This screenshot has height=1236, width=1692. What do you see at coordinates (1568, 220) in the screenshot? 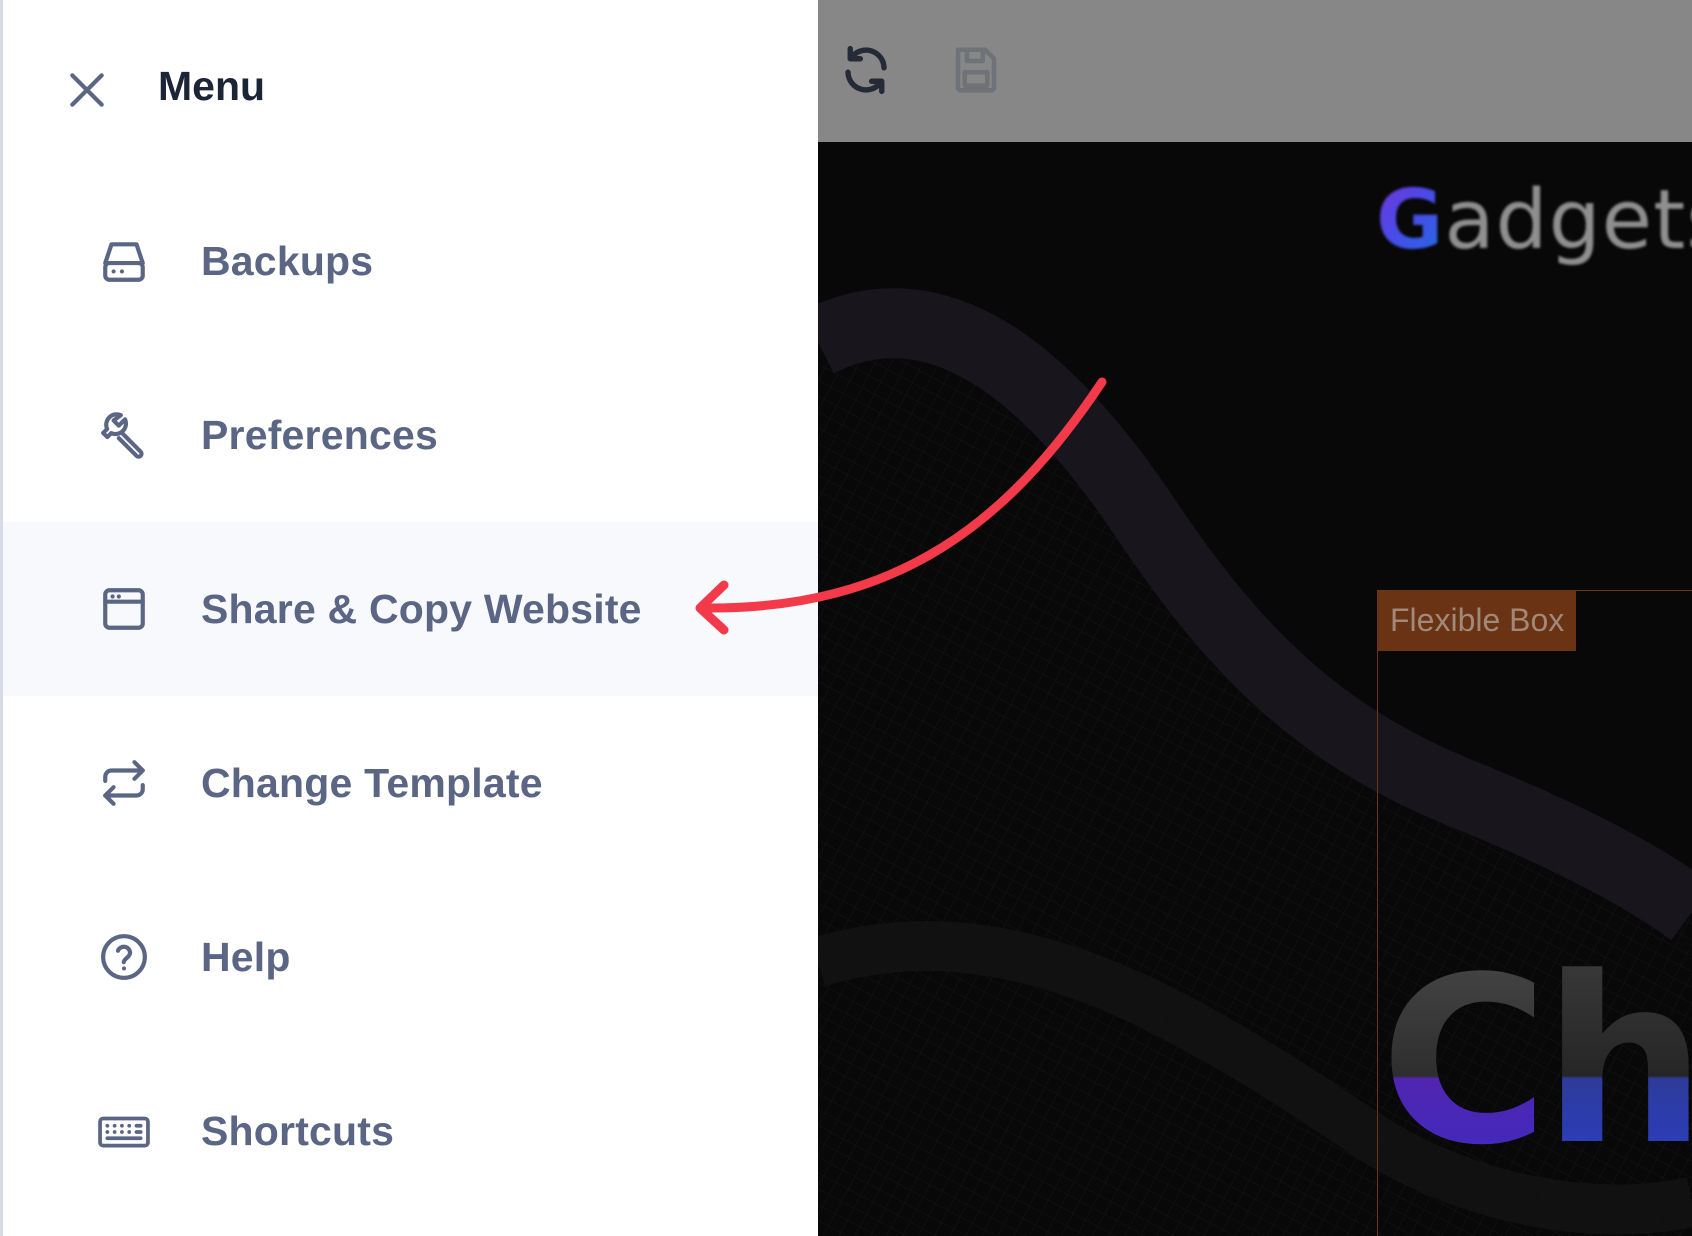
I see `logo-text: adgets` at bounding box center [1568, 220].